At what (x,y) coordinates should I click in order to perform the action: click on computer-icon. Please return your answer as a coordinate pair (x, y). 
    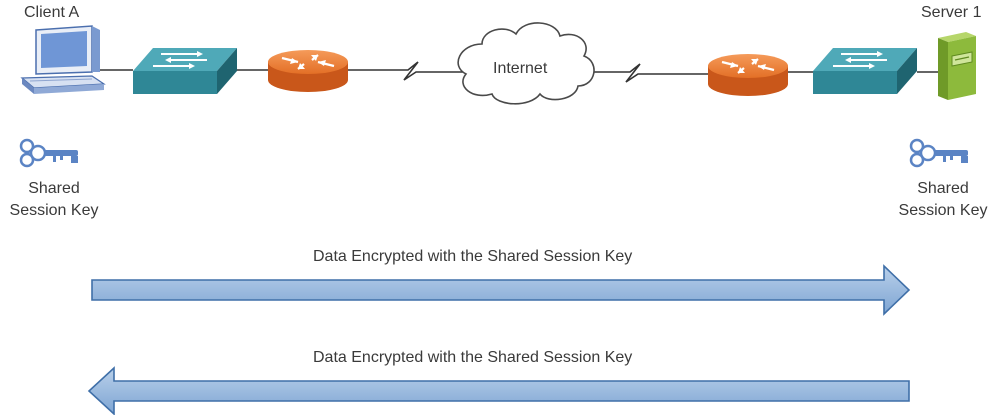
    Looking at the image, I should click on (63, 59).